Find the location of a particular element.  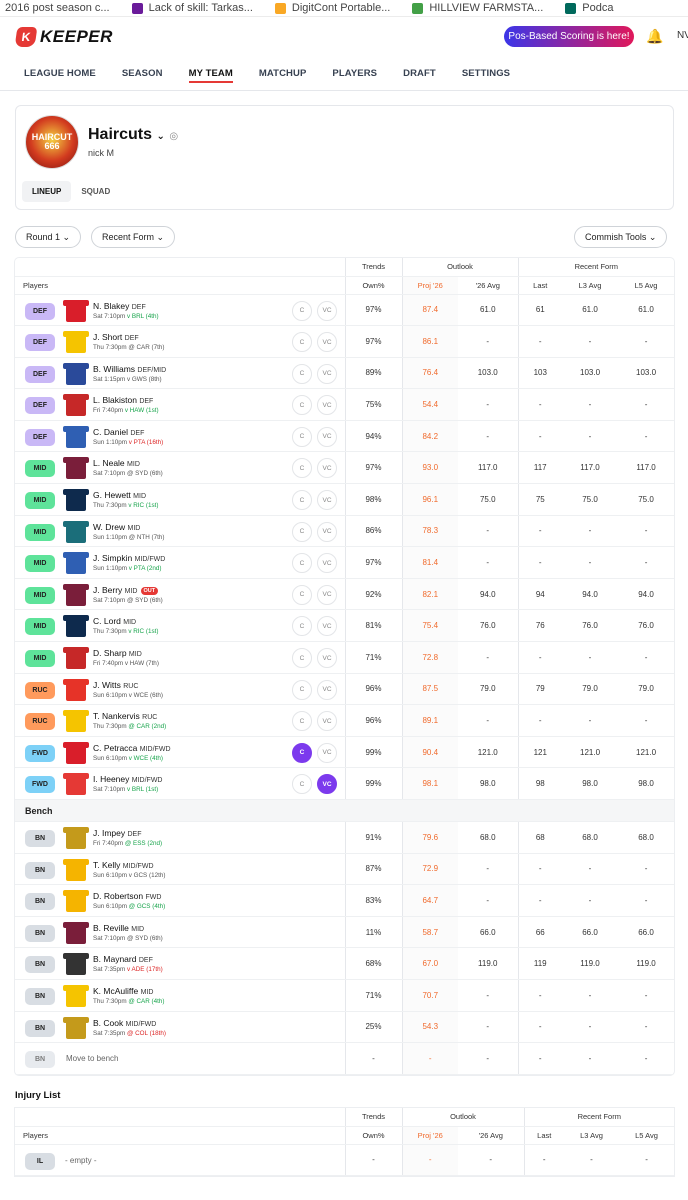

player-name: K. McAuliffe MID is located at coordinates (123, 991).